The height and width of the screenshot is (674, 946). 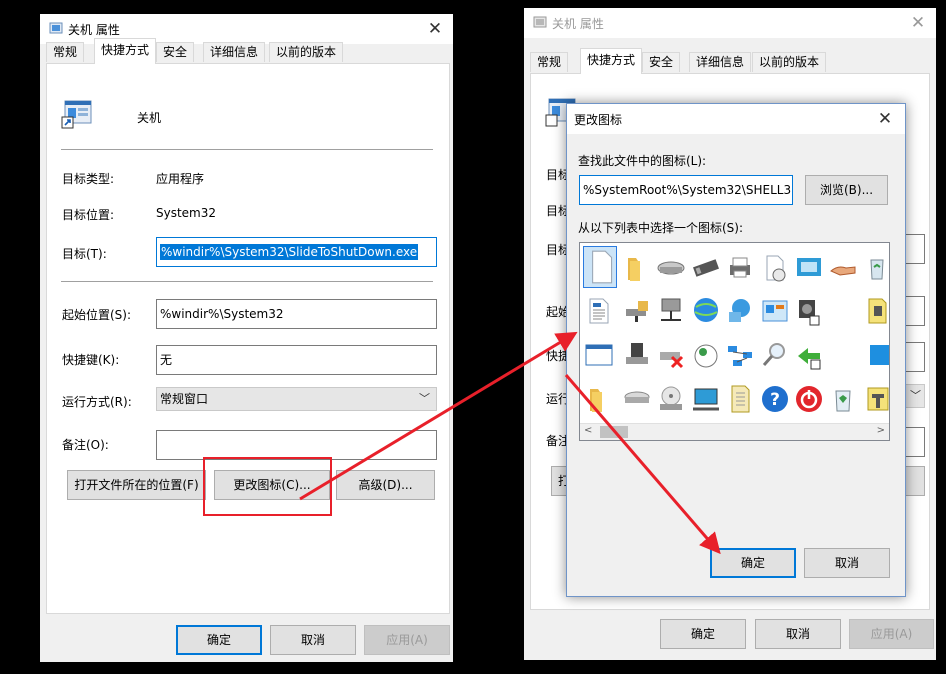 What do you see at coordinates (706, 310) in the screenshot?
I see `globe-icon` at bounding box center [706, 310].